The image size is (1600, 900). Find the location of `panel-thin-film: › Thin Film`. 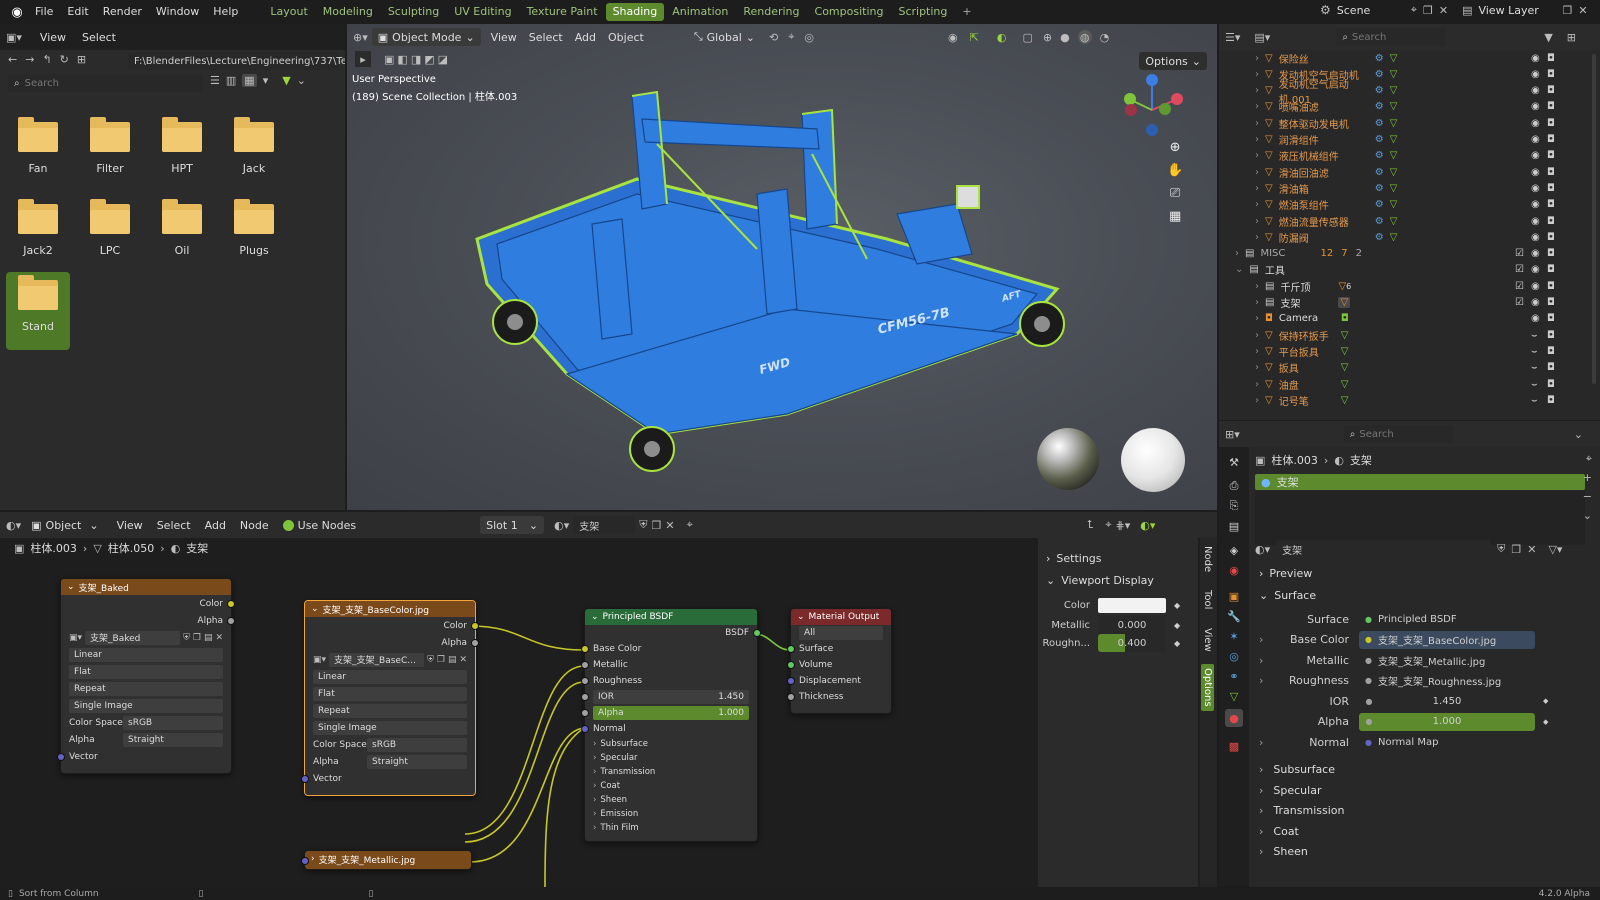

panel-thin-film: › Thin Film is located at coordinates (671, 828).